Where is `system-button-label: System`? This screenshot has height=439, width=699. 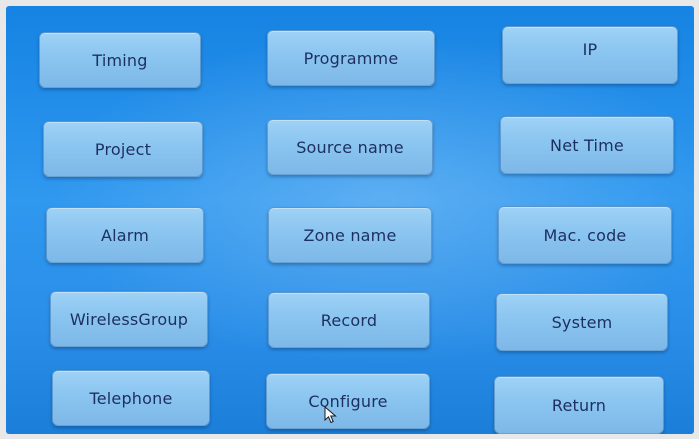 system-button-label: System is located at coordinates (582, 322).